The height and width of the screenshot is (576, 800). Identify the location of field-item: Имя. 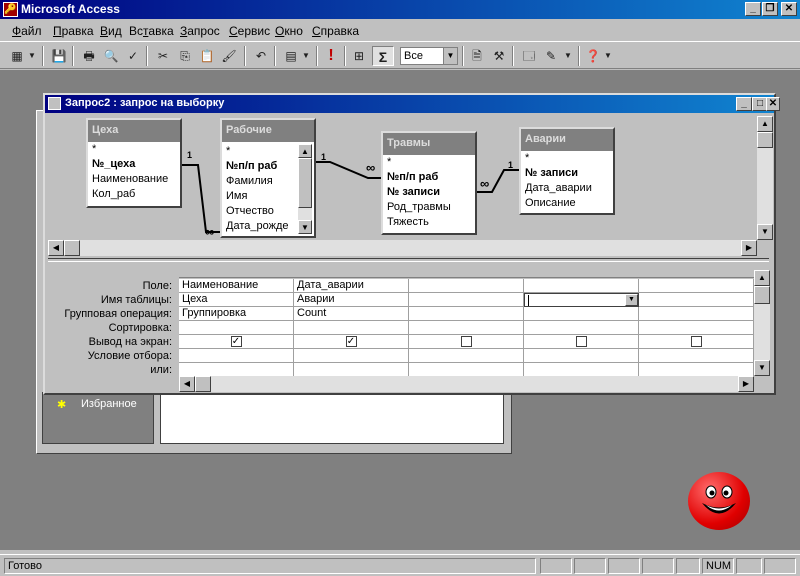
(260, 196).